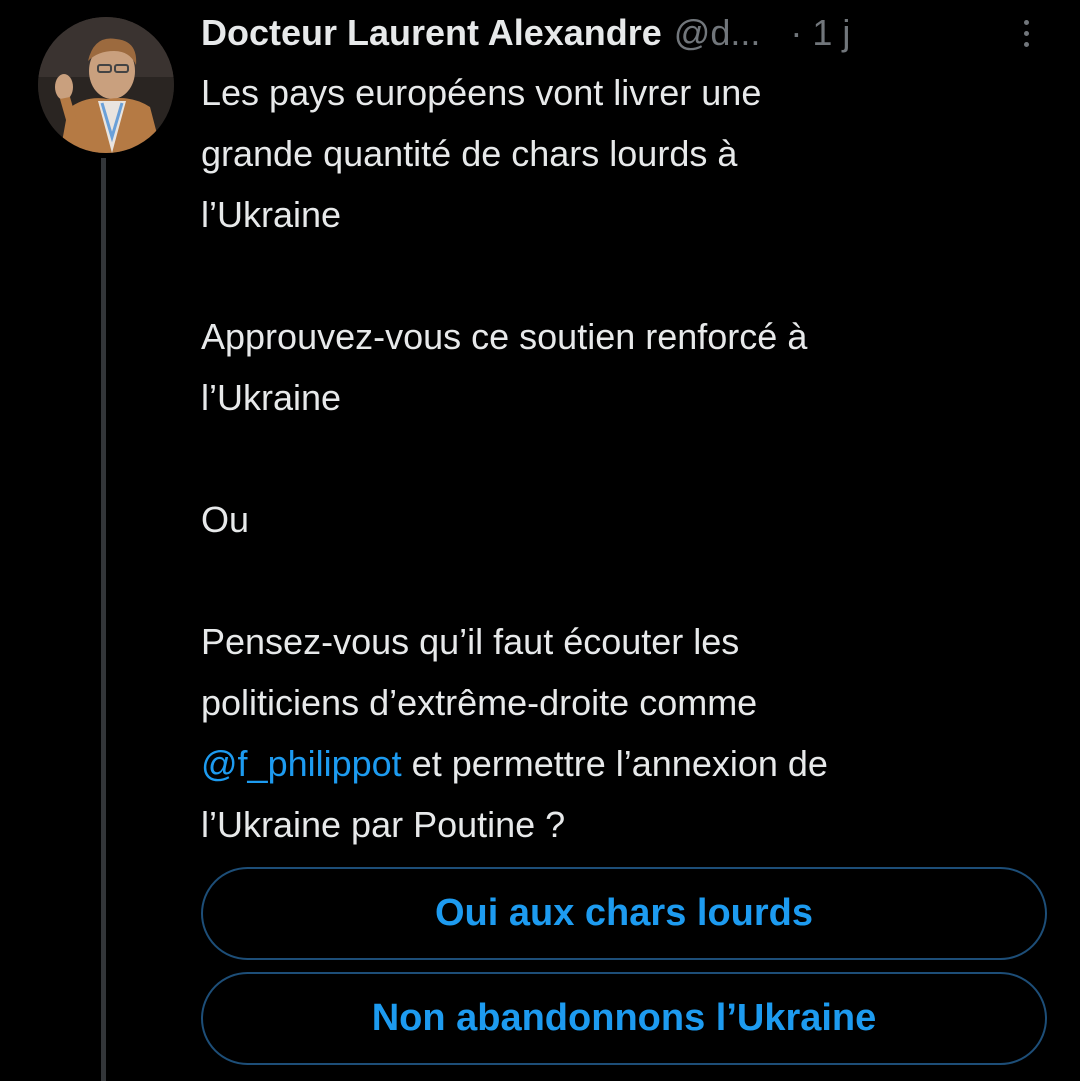 This screenshot has height=1081, width=1080. I want to click on avatar, so click(106, 85).